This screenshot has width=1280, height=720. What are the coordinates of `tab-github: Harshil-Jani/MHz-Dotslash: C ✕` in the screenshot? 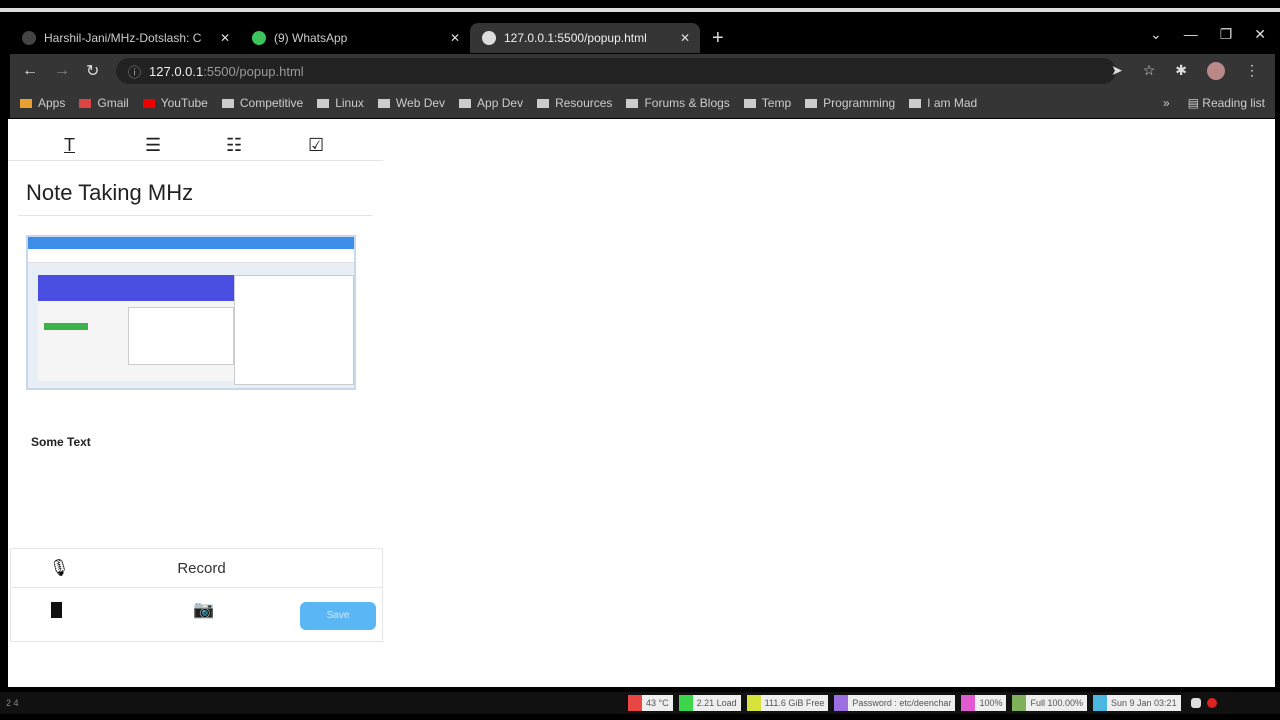 It's located at (125, 38).